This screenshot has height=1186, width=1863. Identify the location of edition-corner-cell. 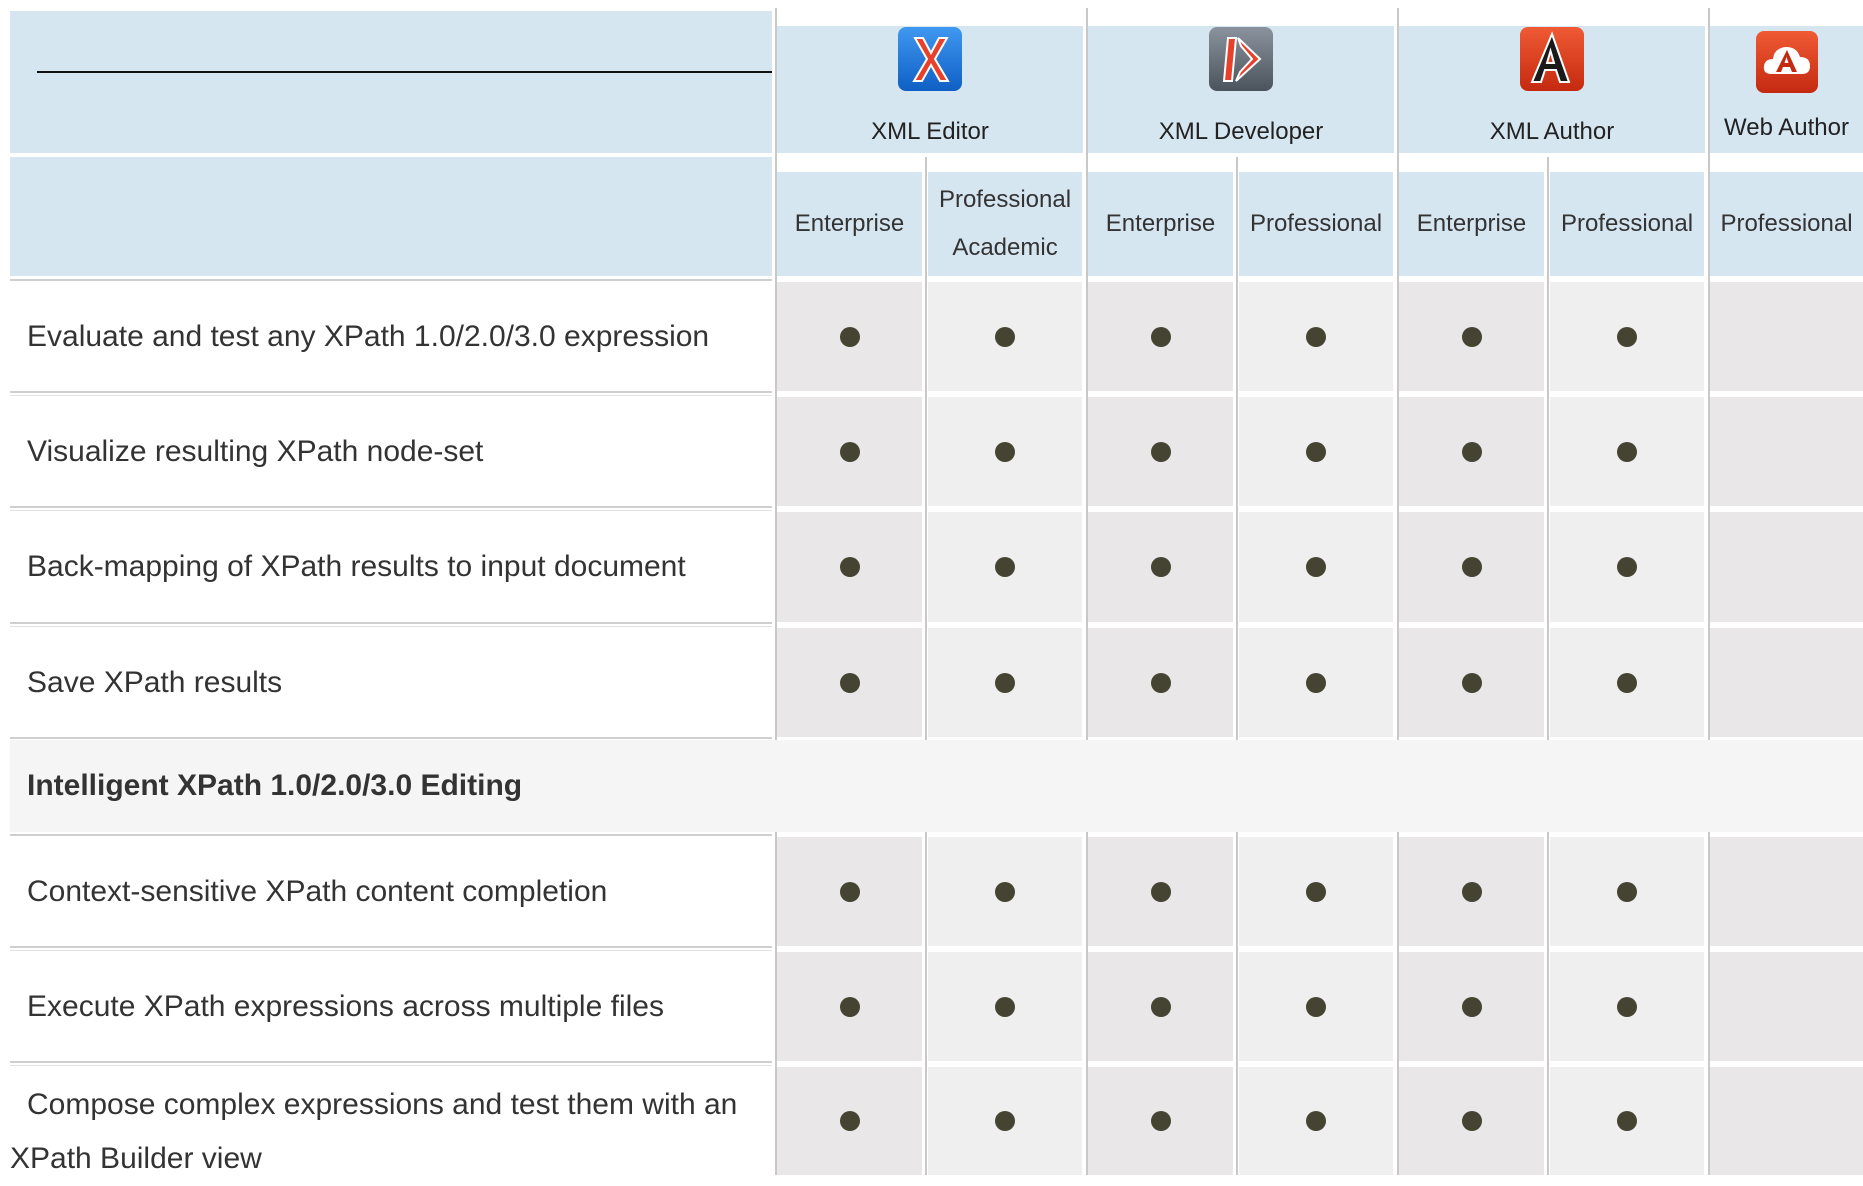
(391, 216).